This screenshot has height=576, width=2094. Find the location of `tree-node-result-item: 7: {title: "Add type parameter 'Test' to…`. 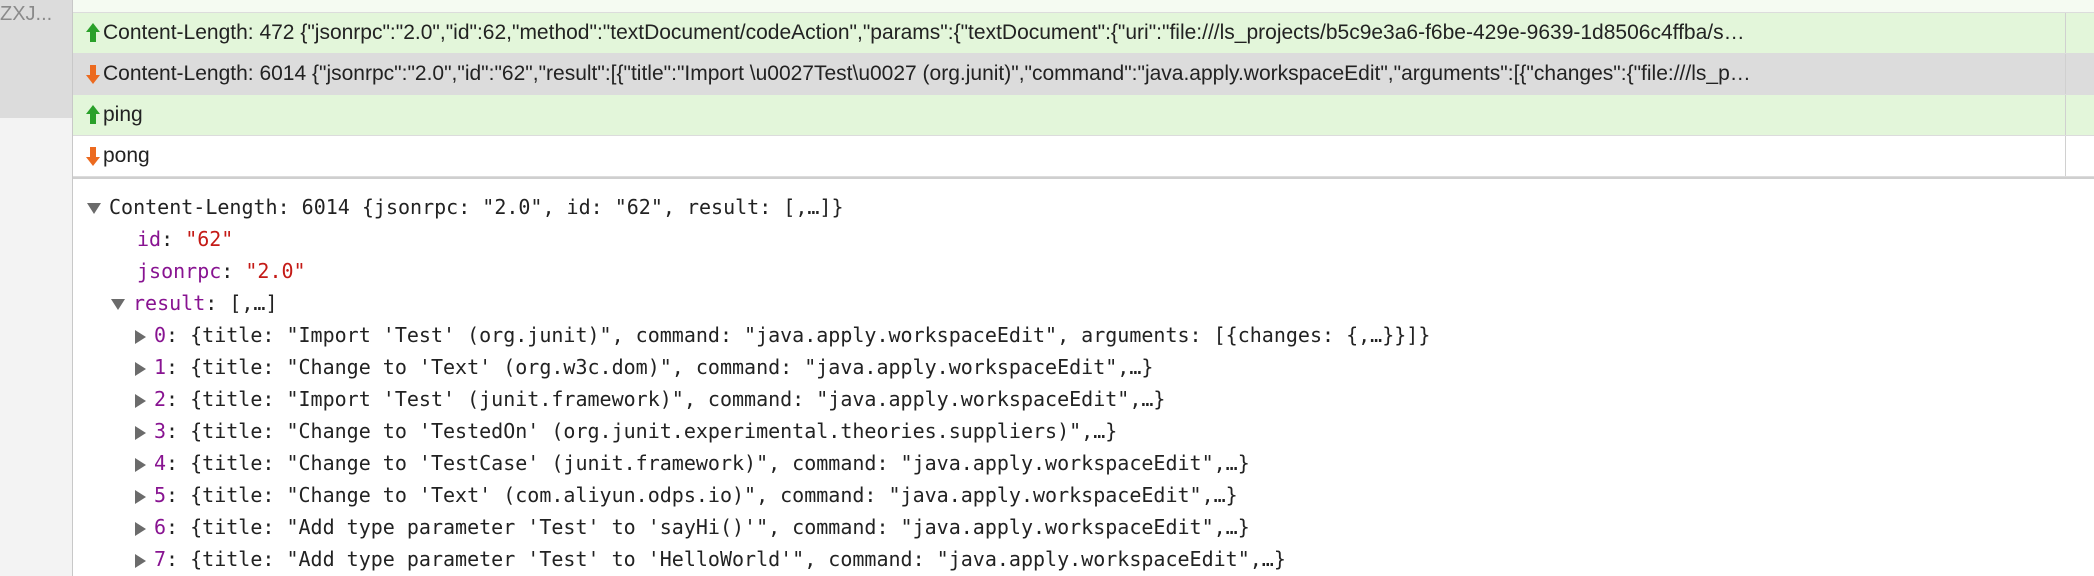

tree-node-result-item: 7: {title: "Add type parameter 'Test' to… is located at coordinates (1083, 559).